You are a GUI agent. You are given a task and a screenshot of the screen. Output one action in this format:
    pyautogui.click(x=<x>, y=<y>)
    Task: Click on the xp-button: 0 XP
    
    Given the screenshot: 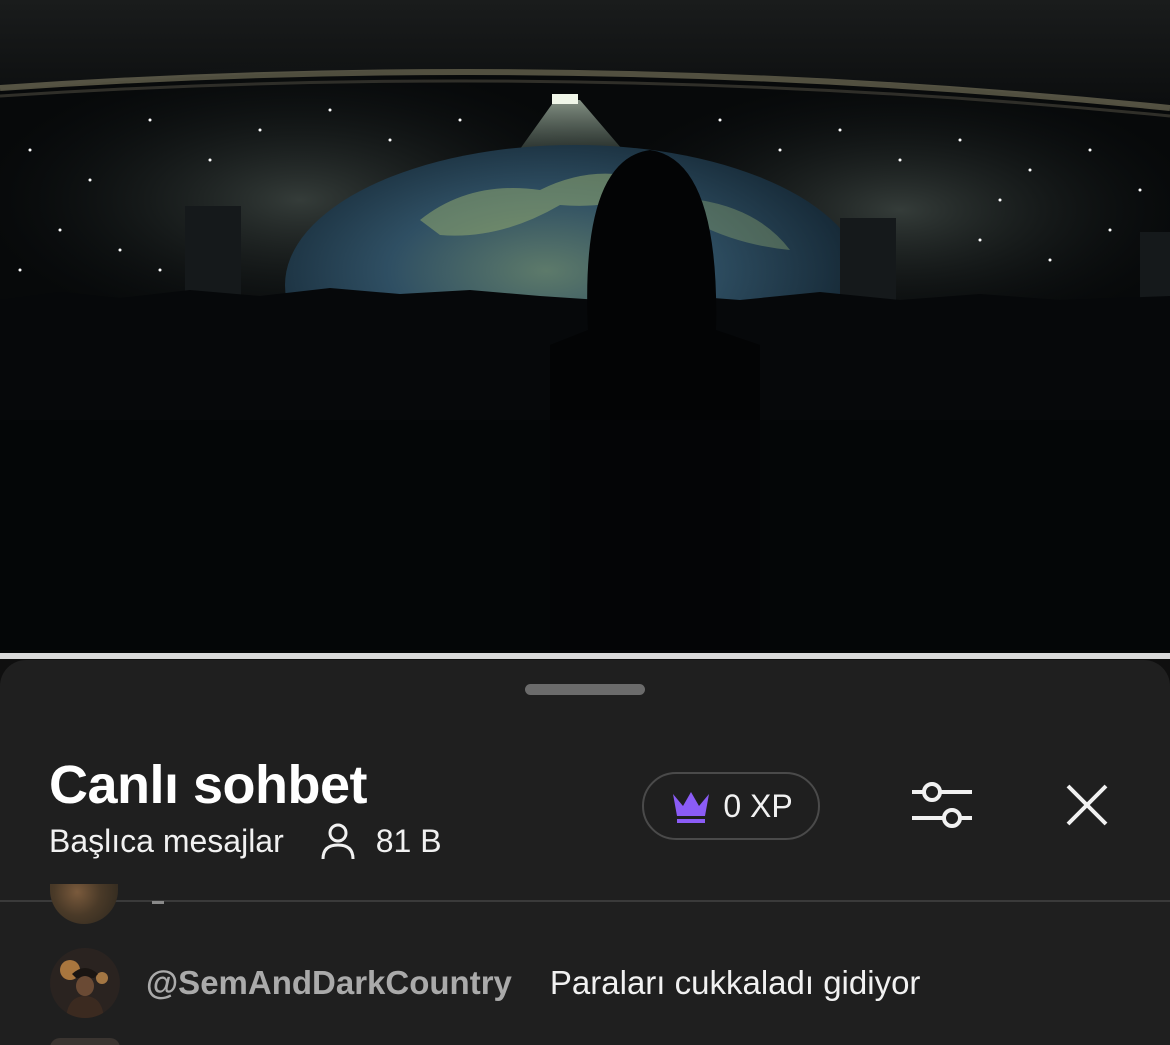 What is the action you would take?
    pyautogui.click(x=731, y=806)
    